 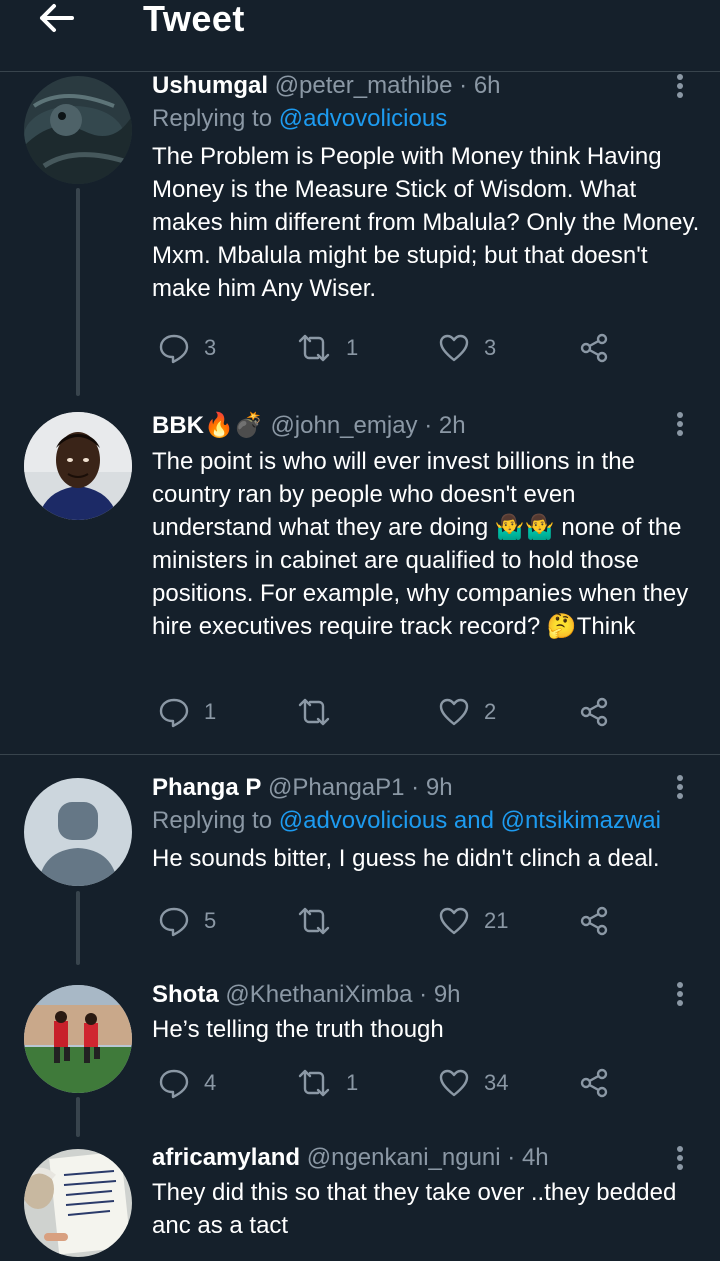 I want to click on shrug-emoji: 🤷‍♂️🤷‍♂️, so click(x=524, y=527).